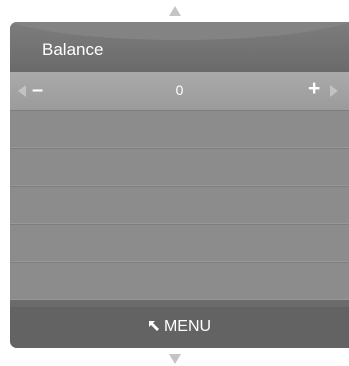  What do you see at coordinates (179, 47) in the screenshot?
I see `panel-header: Balance` at bounding box center [179, 47].